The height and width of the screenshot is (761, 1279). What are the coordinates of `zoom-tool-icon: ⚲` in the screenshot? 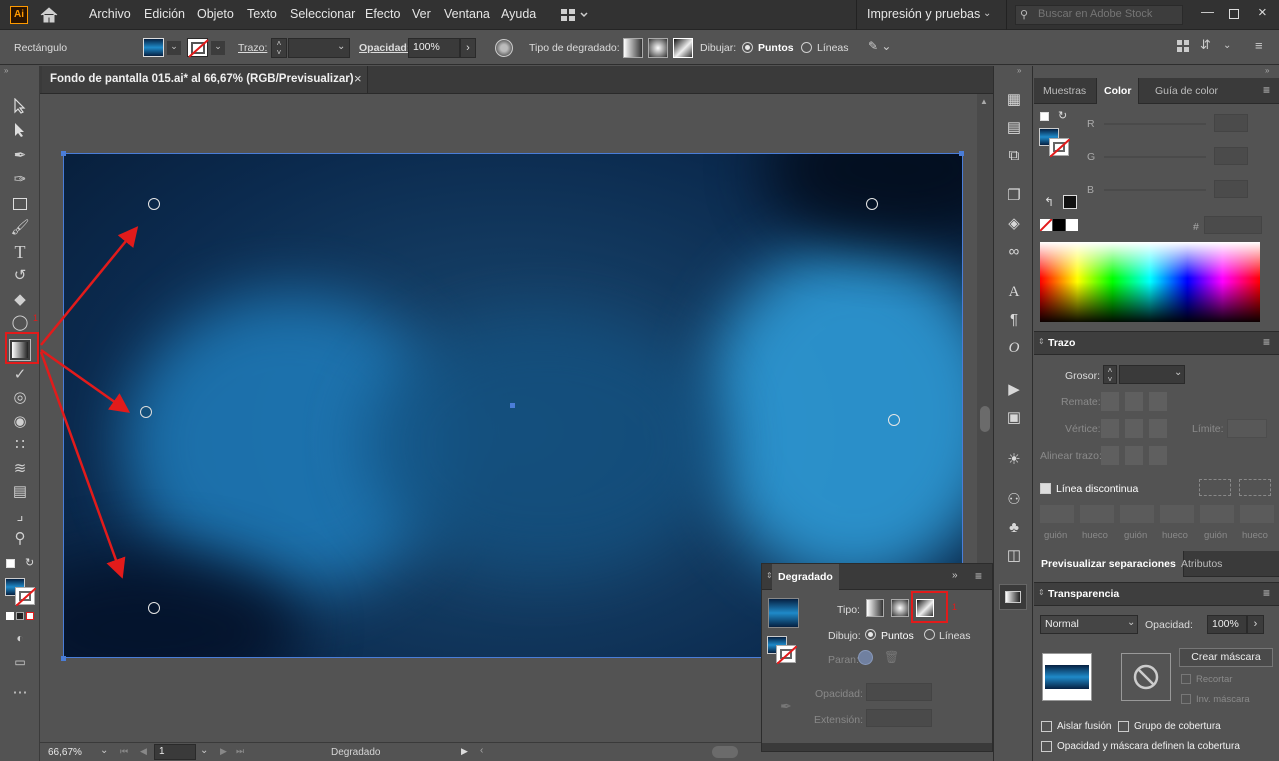 It's located at (20, 539).